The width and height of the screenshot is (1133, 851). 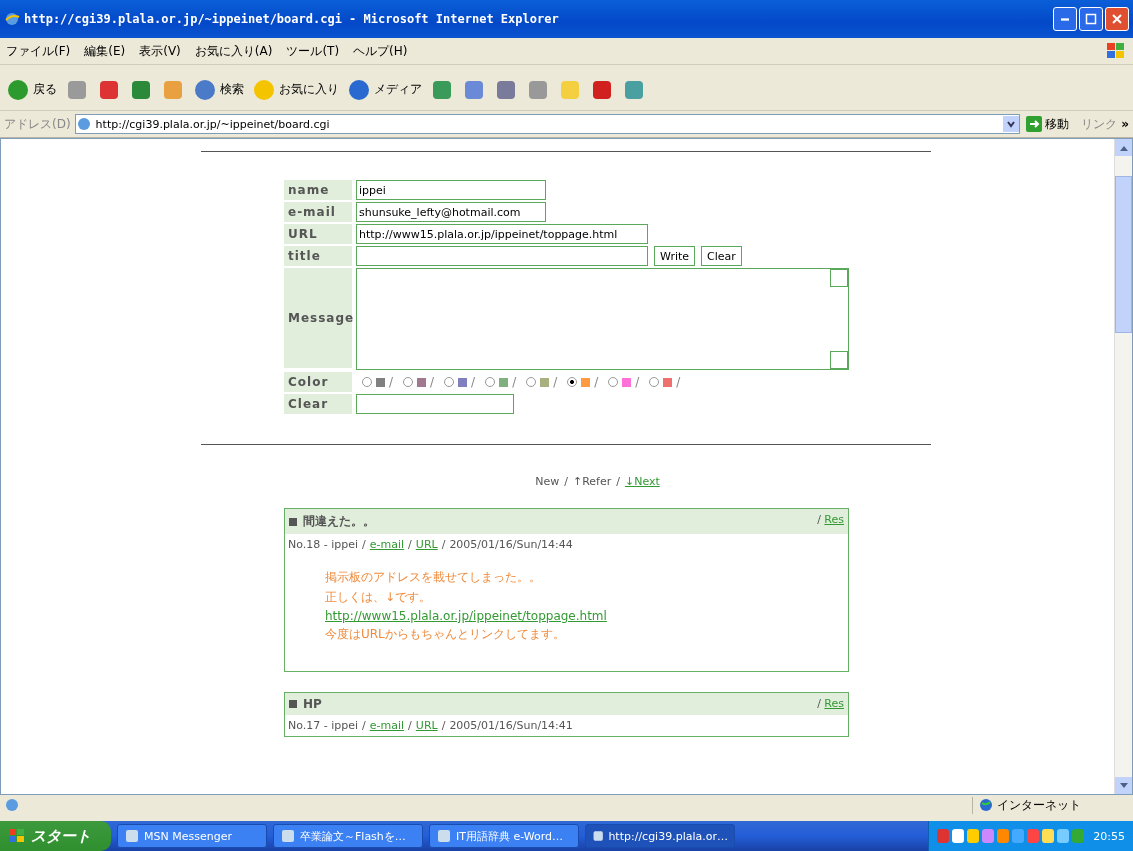 I want to click on scroll-thumb, so click(x=1123, y=254).